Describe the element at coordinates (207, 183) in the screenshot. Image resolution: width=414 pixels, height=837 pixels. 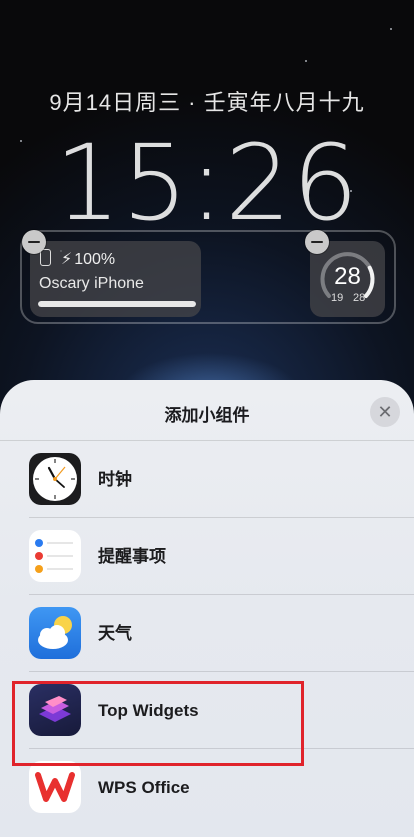
I see `lock-screen-time: 15:26` at that location.